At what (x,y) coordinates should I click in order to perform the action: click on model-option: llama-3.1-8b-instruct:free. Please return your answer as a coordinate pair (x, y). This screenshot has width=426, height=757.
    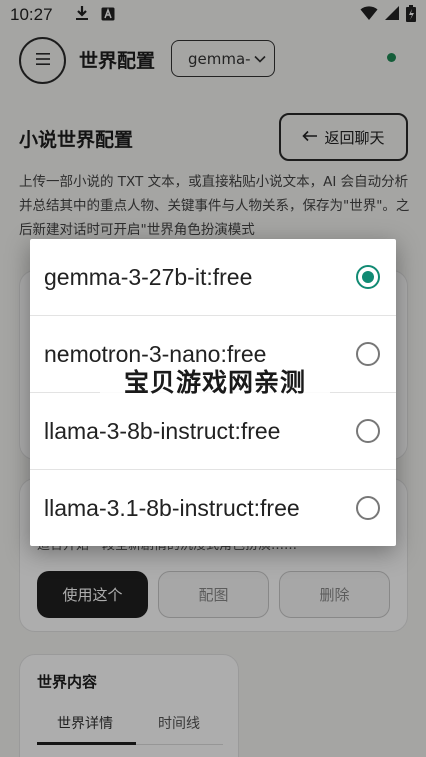
    Looking at the image, I should click on (213, 508).